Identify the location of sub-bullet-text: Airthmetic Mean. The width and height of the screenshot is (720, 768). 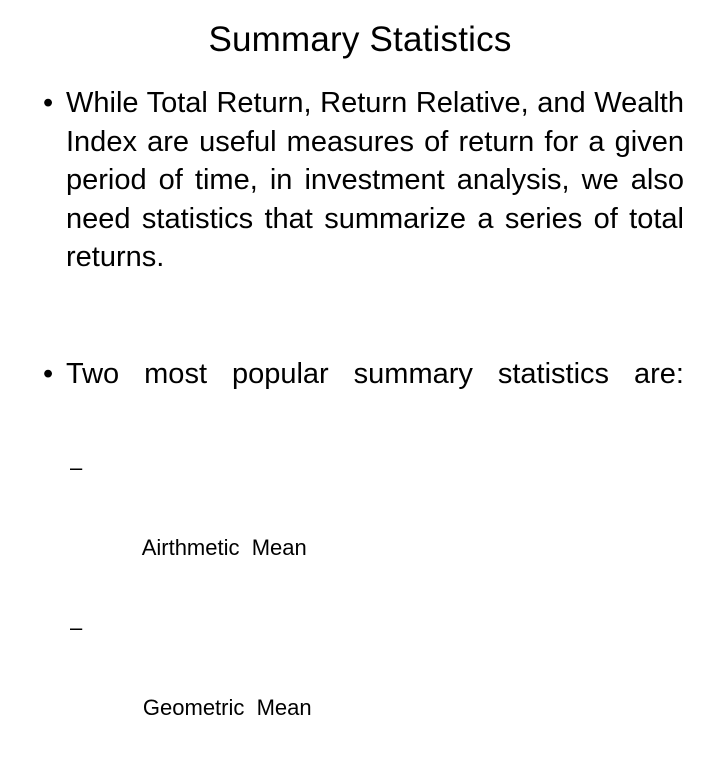
(224, 547).